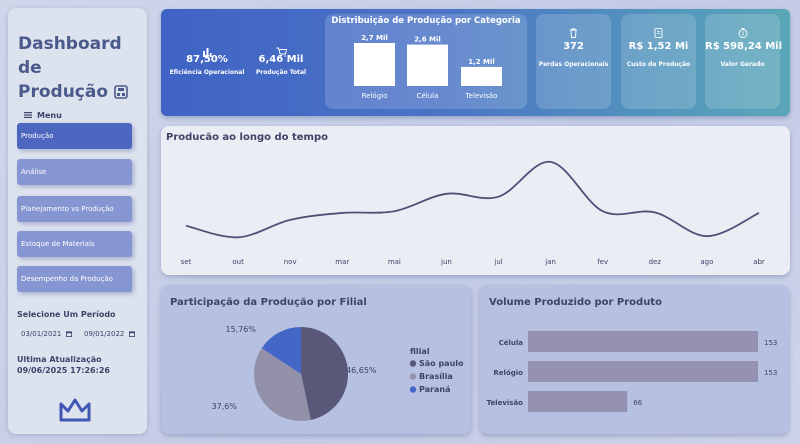  Describe the element at coordinates (70, 56) in the screenshot. I see `dashboard-title-line1: Dashboard de` at that location.